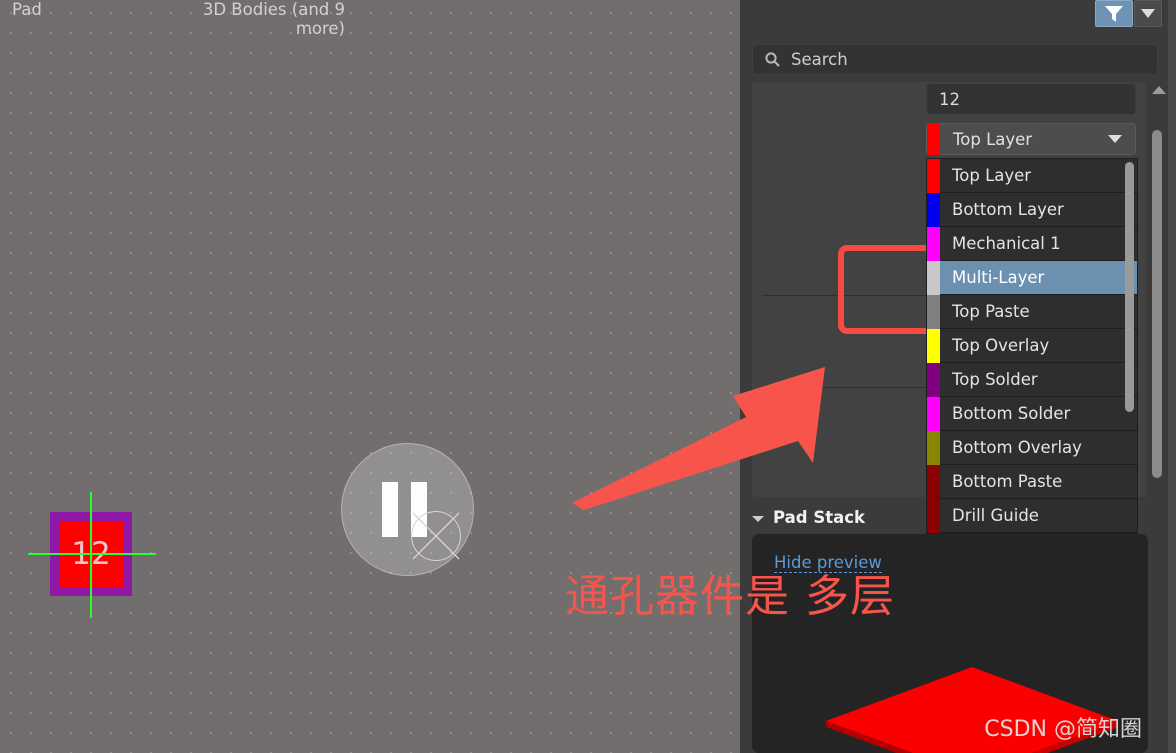 The height and width of the screenshot is (753, 1176). Describe the element at coordinates (955, 59) in the screenshot. I see `search-input: Search` at that location.